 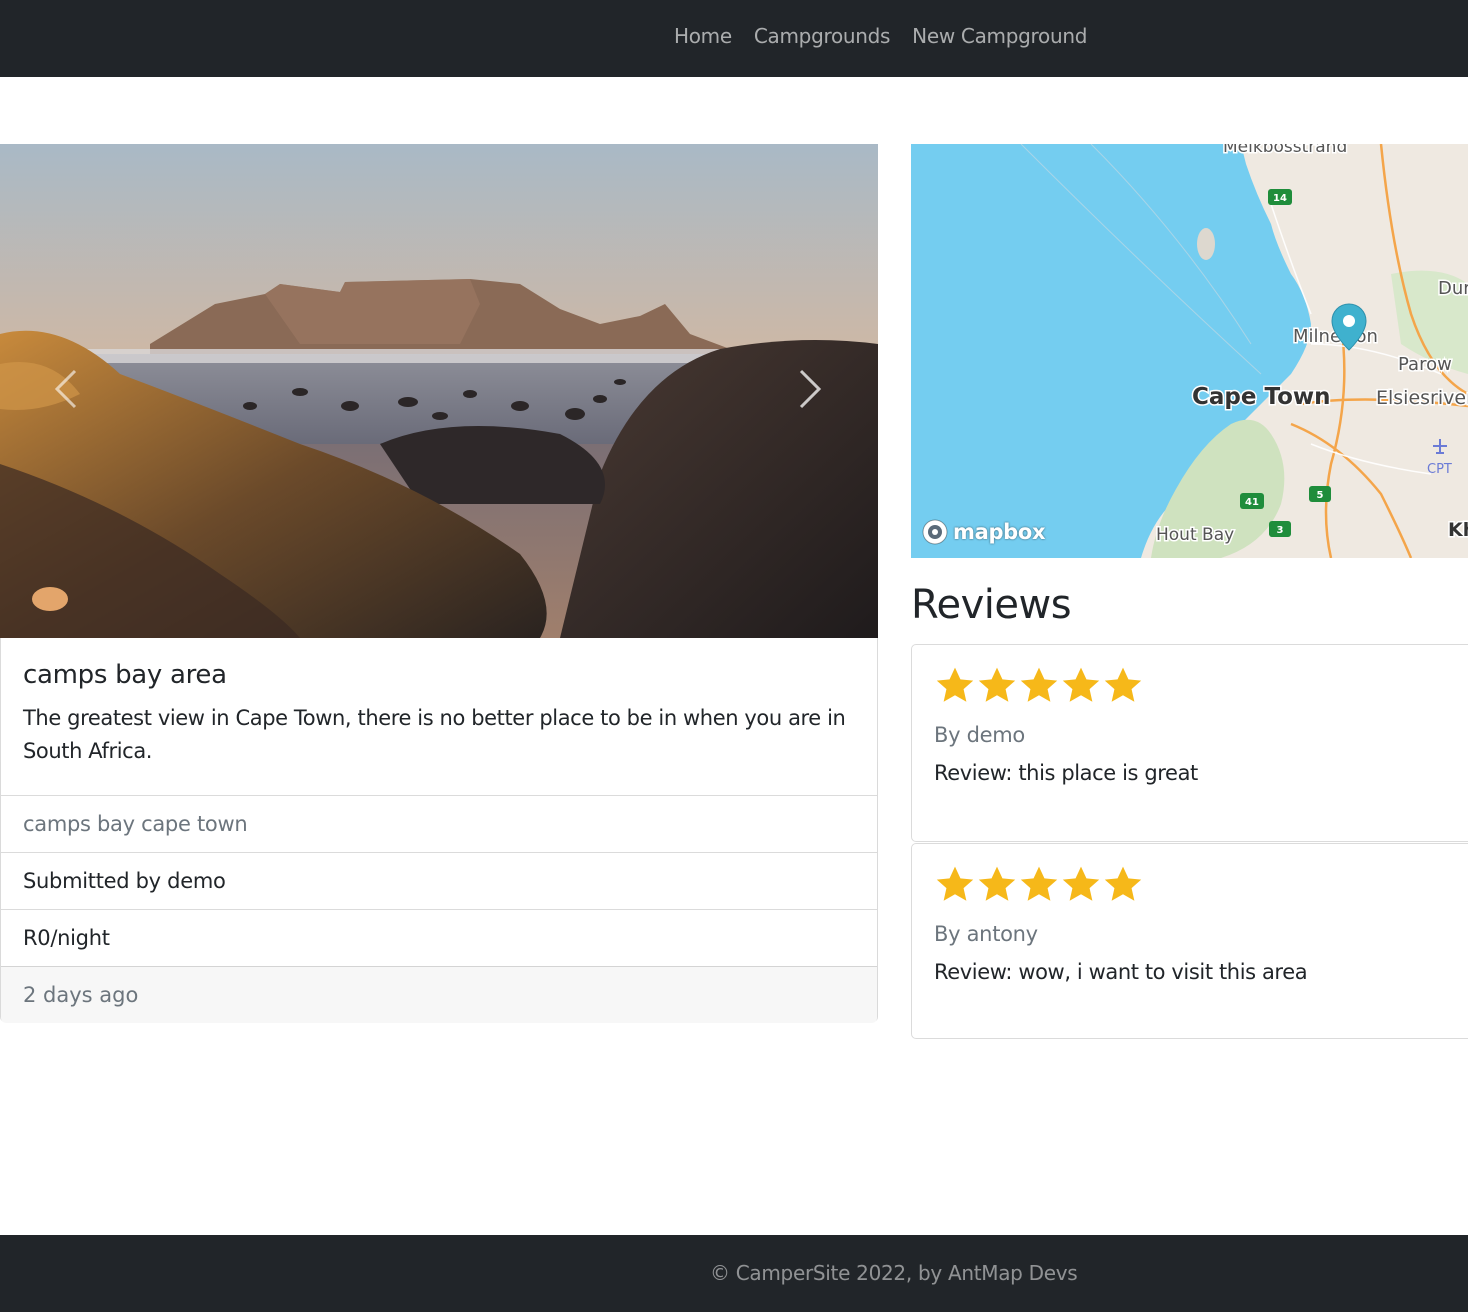 I want to click on campground-submitted-by: Submitted by demo, so click(x=439, y=880).